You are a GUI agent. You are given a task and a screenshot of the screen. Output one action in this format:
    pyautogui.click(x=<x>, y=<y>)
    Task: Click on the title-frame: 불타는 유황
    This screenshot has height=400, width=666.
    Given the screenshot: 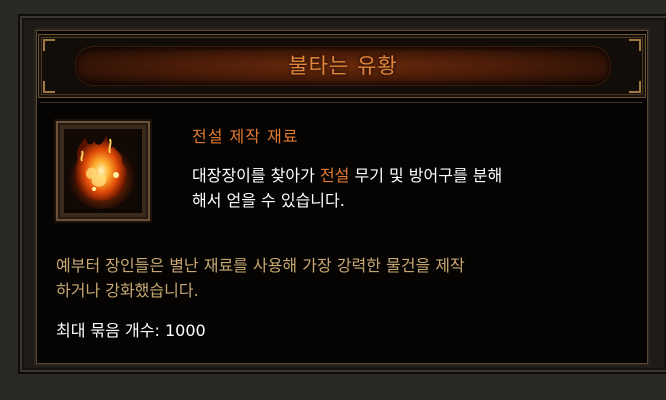 What is the action you would take?
    pyautogui.click(x=342, y=66)
    